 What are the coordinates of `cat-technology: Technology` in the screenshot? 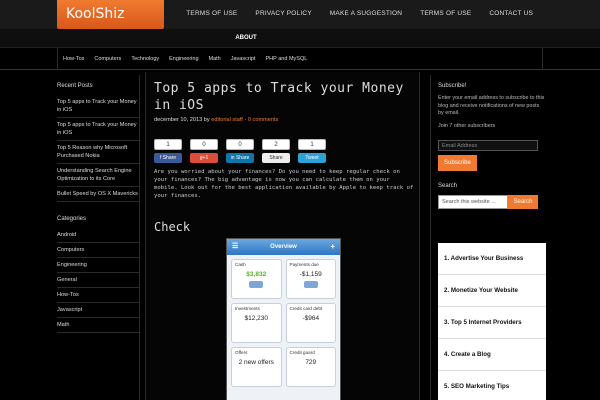 It's located at (145, 59).